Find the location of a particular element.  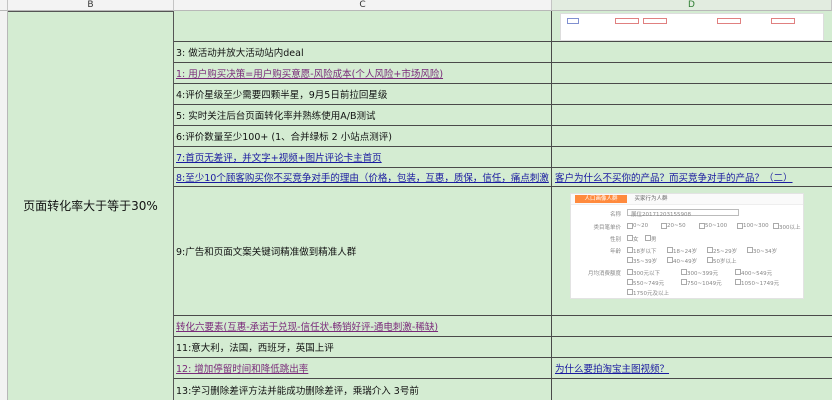

merged-cell-label: 页面转化率大于等于30% is located at coordinates (90, 206).